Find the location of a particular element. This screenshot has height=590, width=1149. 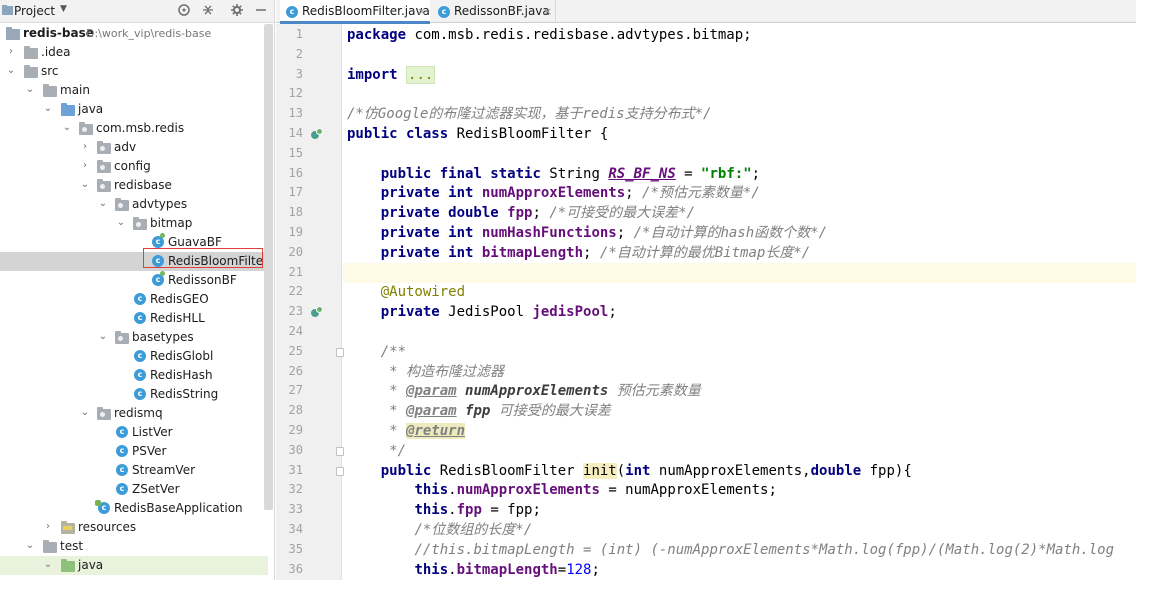

tree-item-class: c RedissonBF is located at coordinates (134, 280).